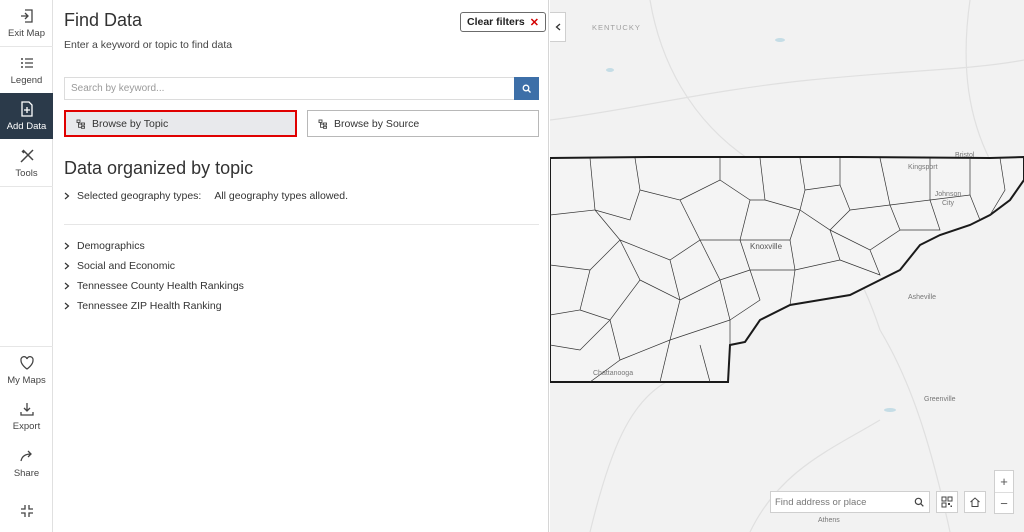 The width and height of the screenshot is (1024, 532). Describe the element at coordinates (26, 80) in the screenshot. I see `legend-label: Legend` at that location.